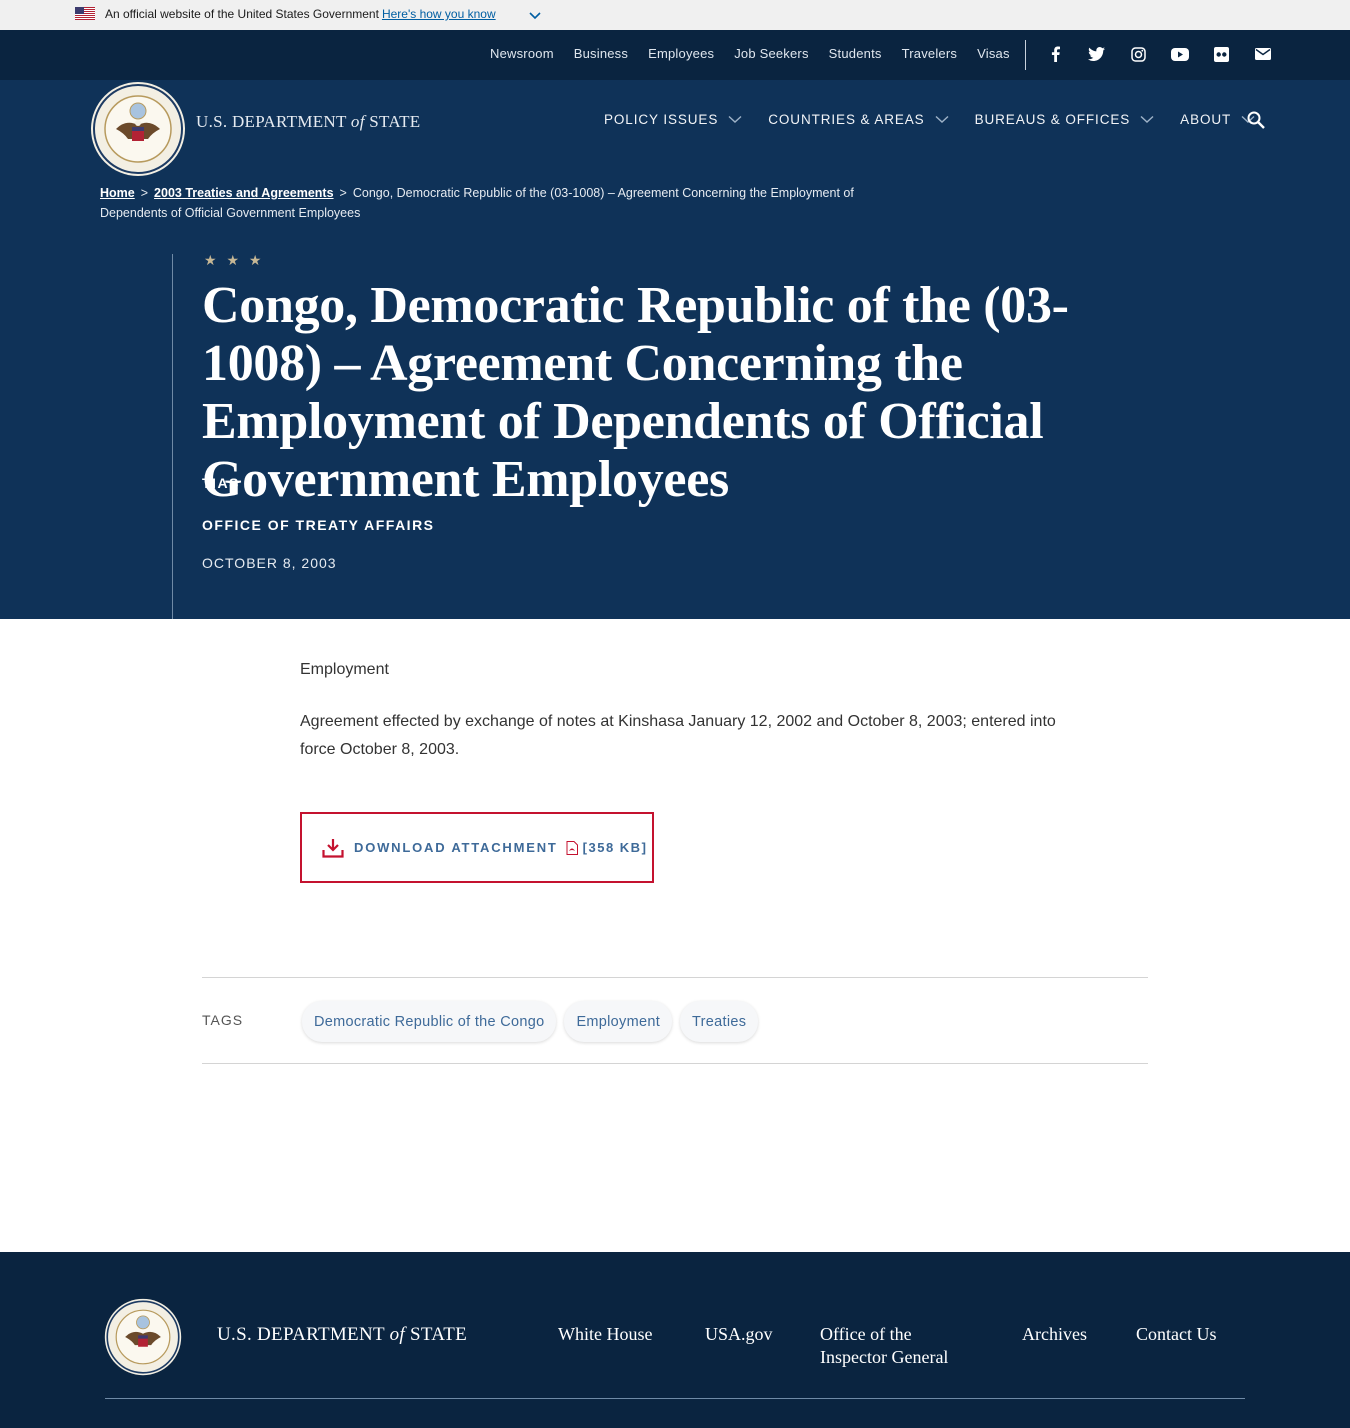 The width and height of the screenshot is (1350, 1428). I want to click on download-attachment-button: DOWNLOAD ATTACHMENT [358 KB], so click(477, 847).